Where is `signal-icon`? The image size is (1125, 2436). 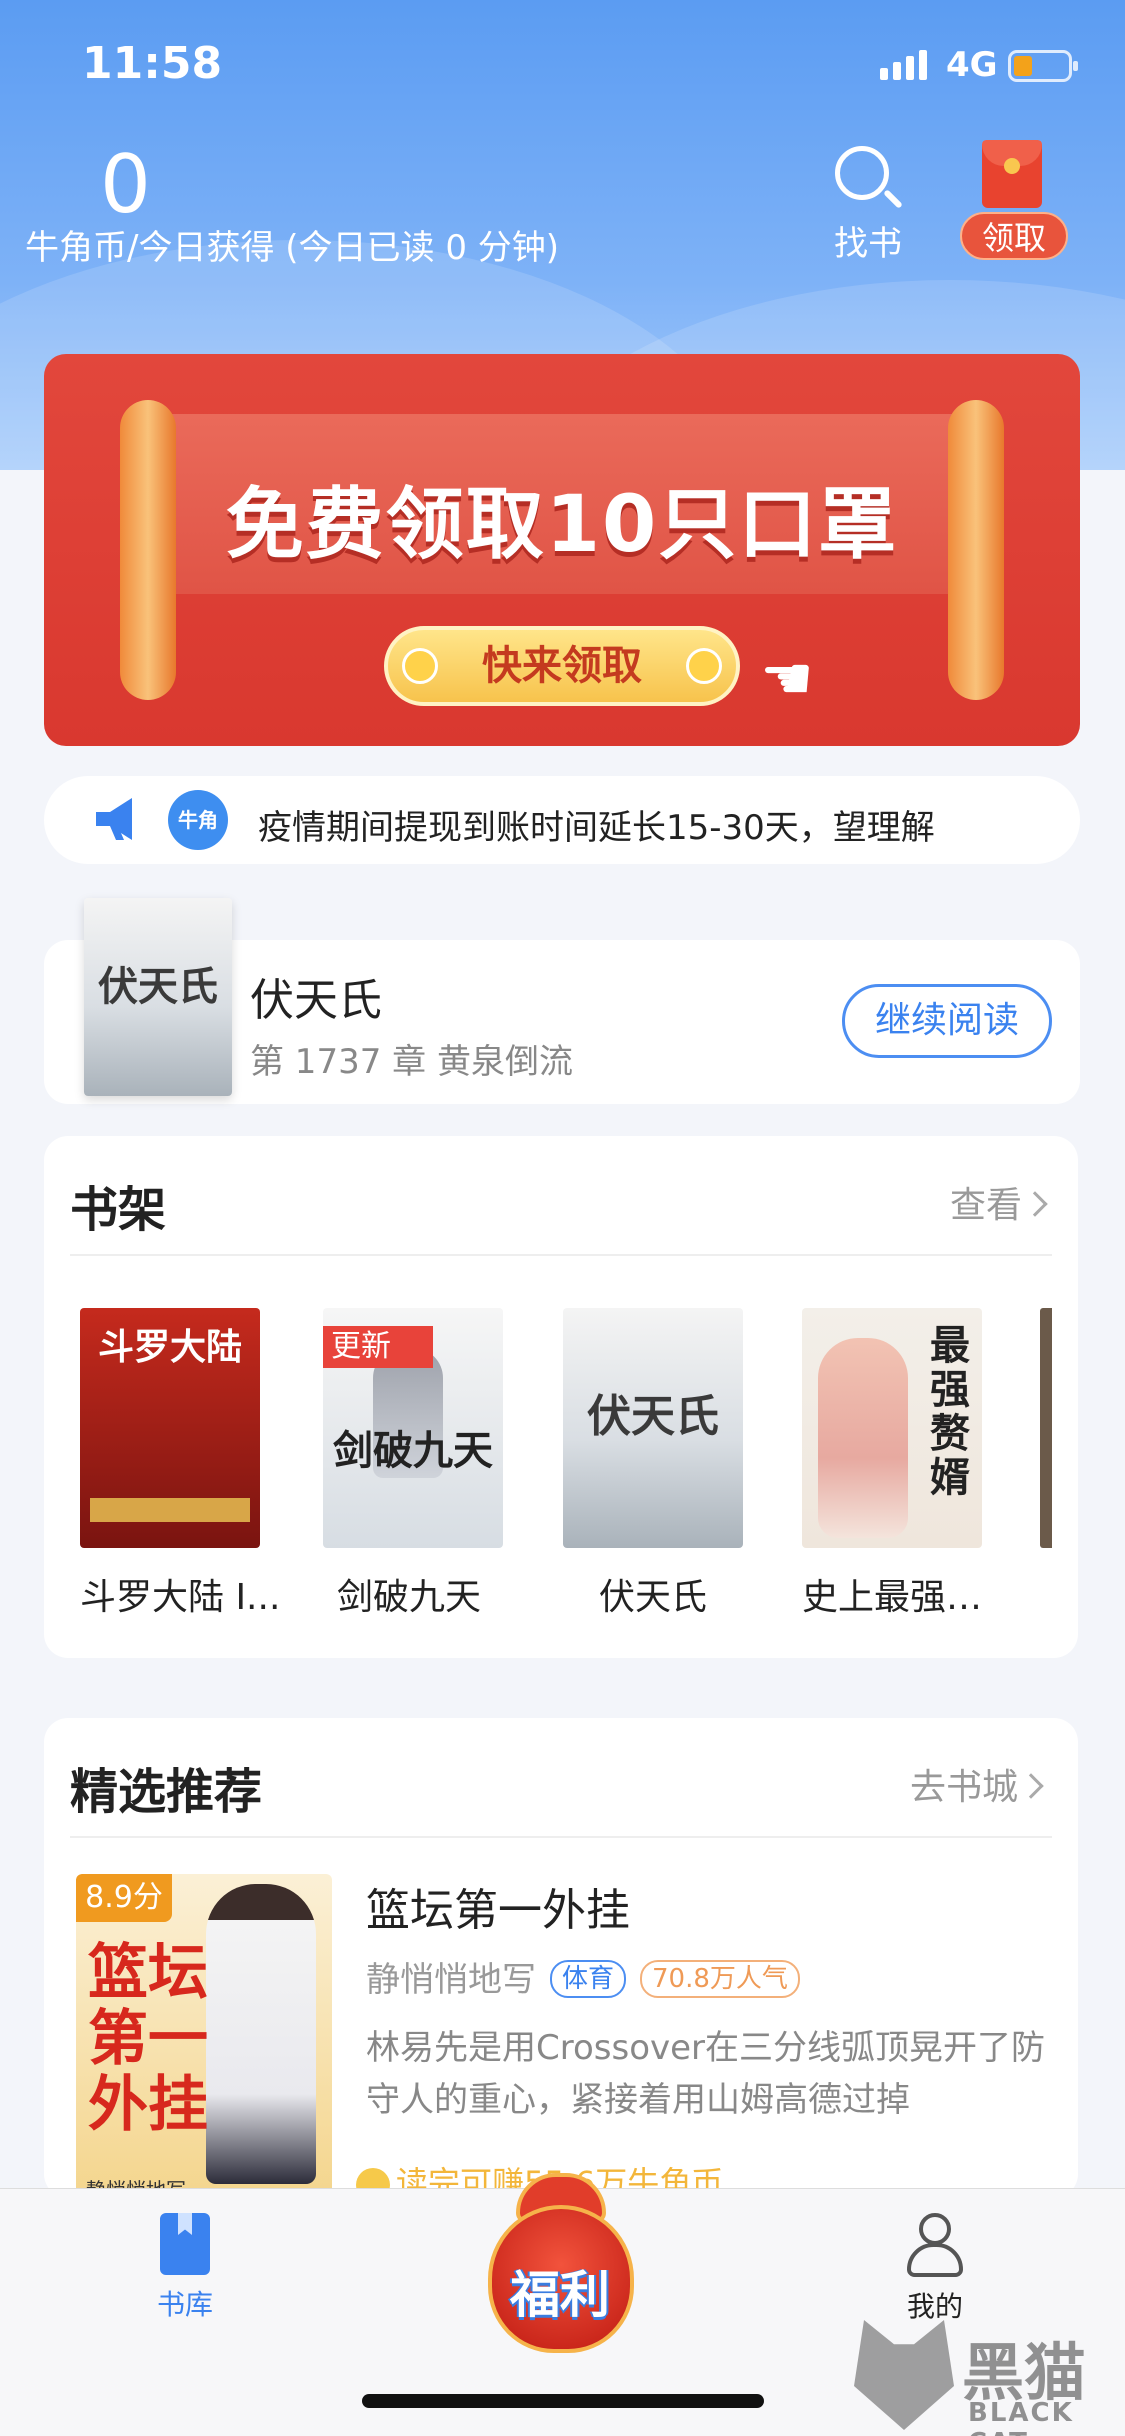 signal-icon is located at coordinates (903, 65).